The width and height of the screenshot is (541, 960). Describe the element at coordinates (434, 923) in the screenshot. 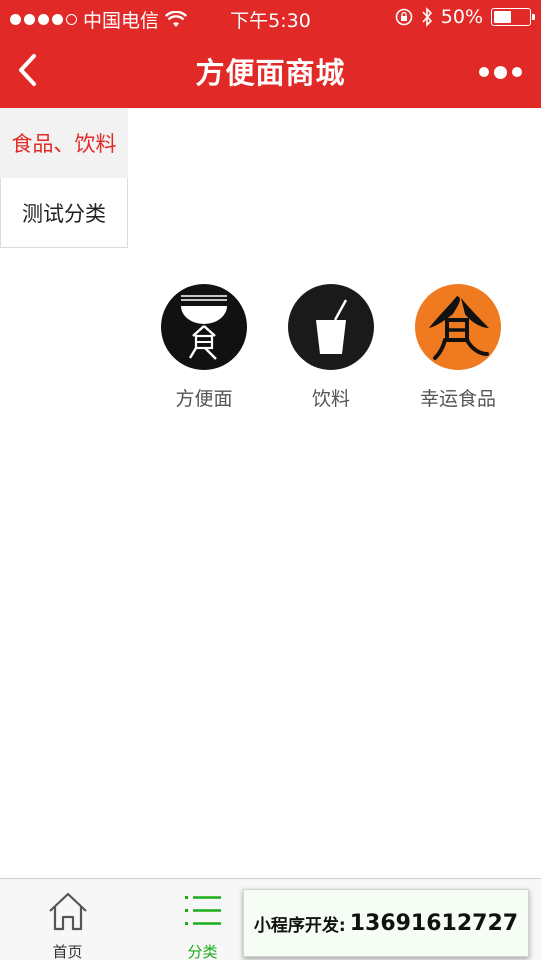

I see `promo-phone: 13691612727` at that location.